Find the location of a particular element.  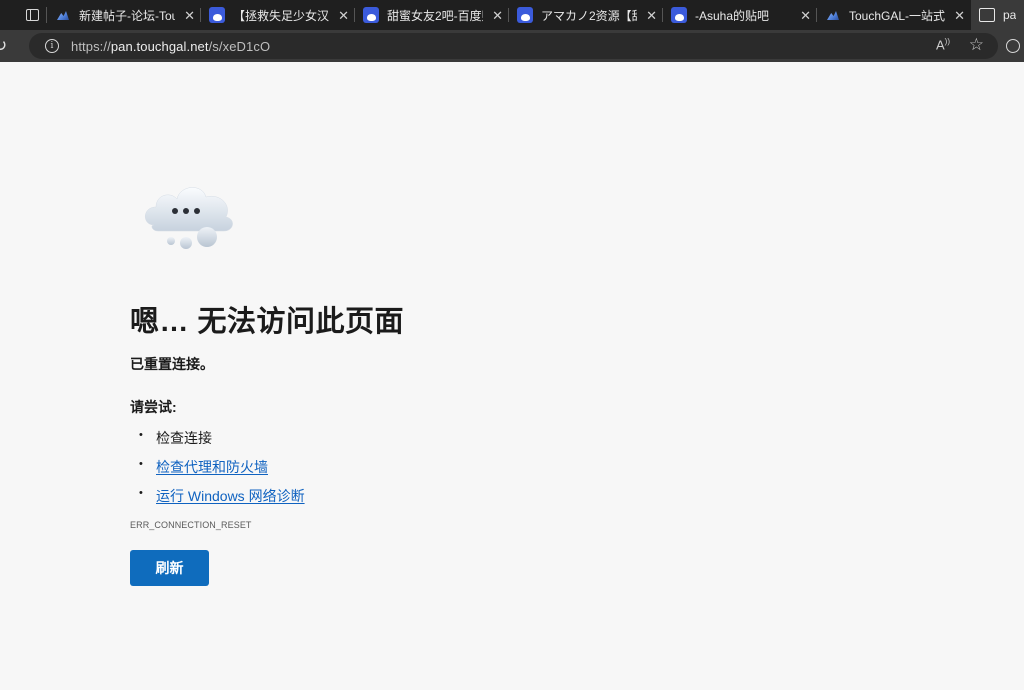

favorite-star-icon: ☆ is located at coordinates (976, 45).